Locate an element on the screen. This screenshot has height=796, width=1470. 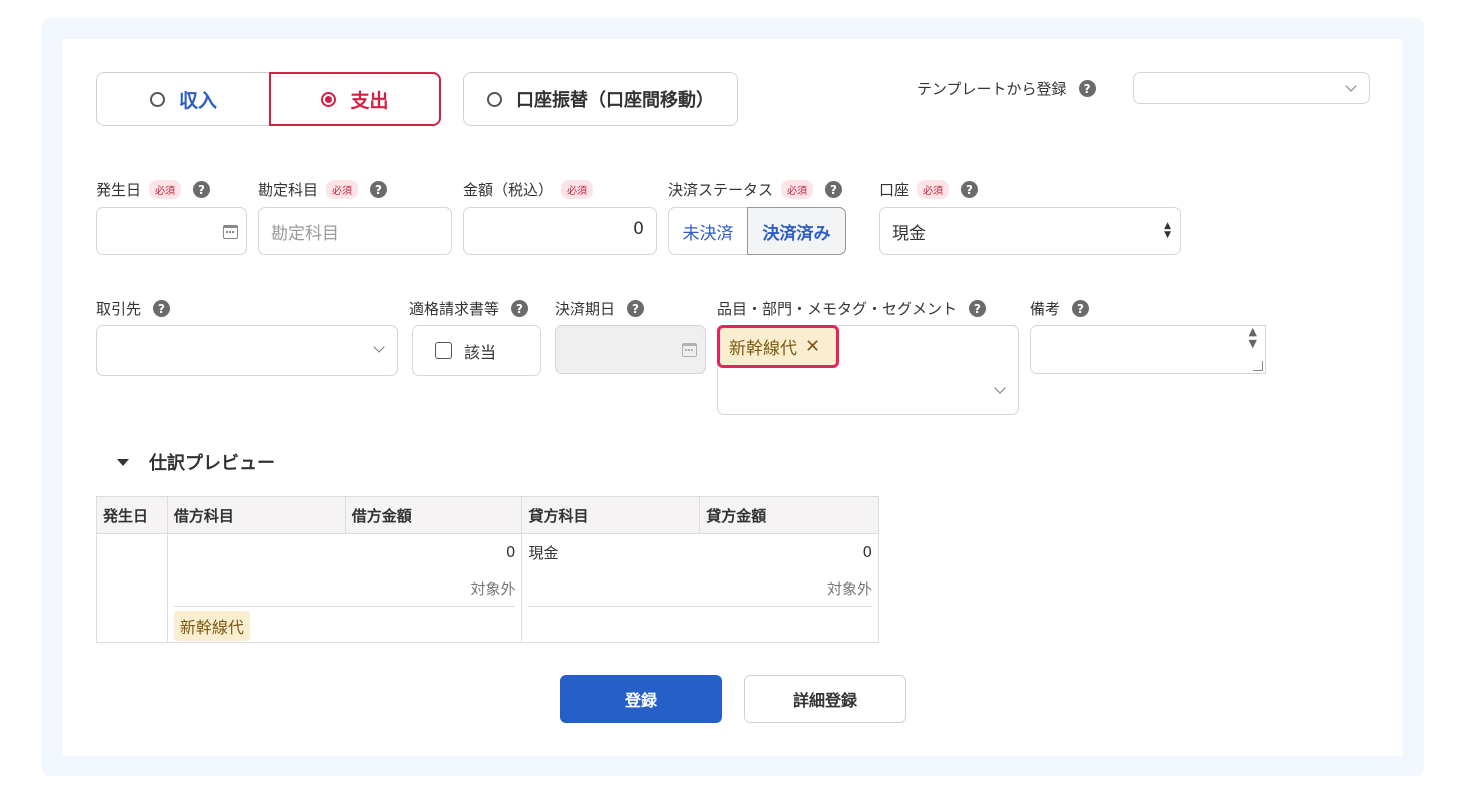
spinner-icon: ▲ ▼ is located at coordinates (1253, 338).